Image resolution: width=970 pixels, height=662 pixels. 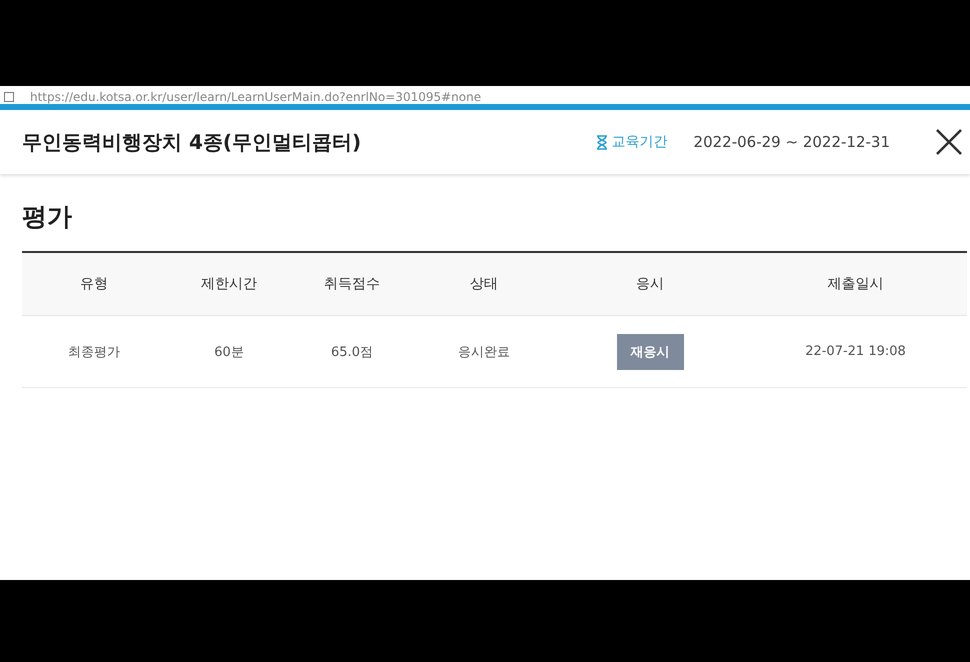 I want to click on table-cell-text: 60분, so click(x=229, y=352).